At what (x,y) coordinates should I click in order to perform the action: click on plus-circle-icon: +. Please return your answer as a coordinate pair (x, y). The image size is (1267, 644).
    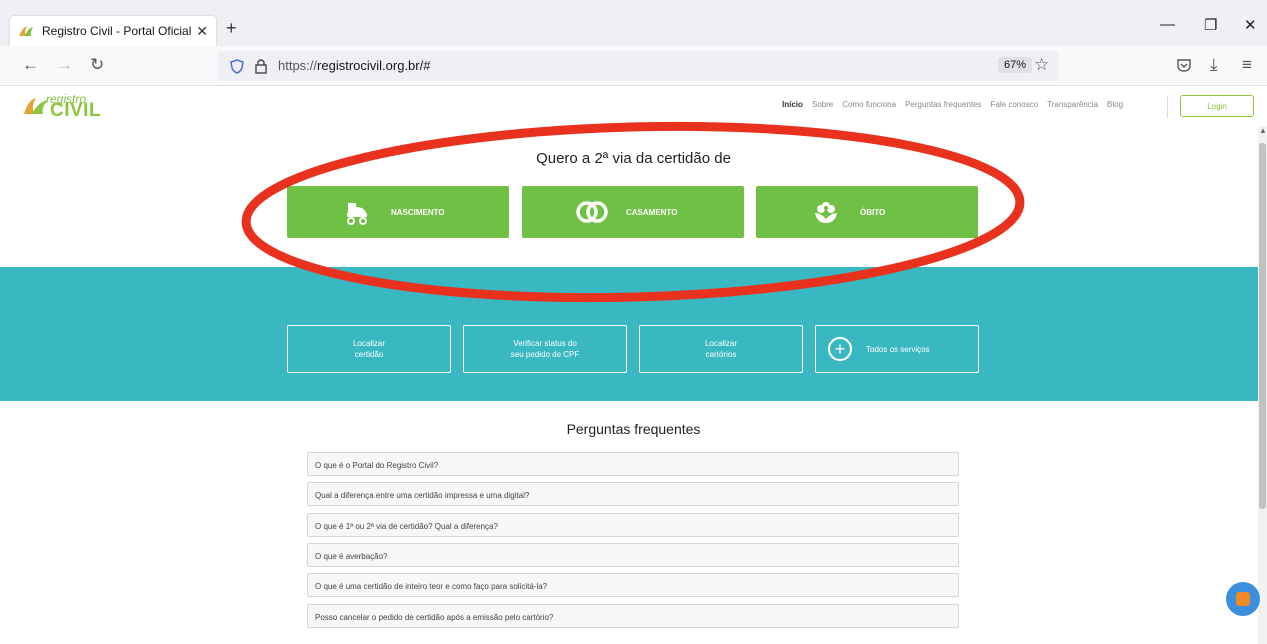
    Looking at the image, I should click on (840, 349).